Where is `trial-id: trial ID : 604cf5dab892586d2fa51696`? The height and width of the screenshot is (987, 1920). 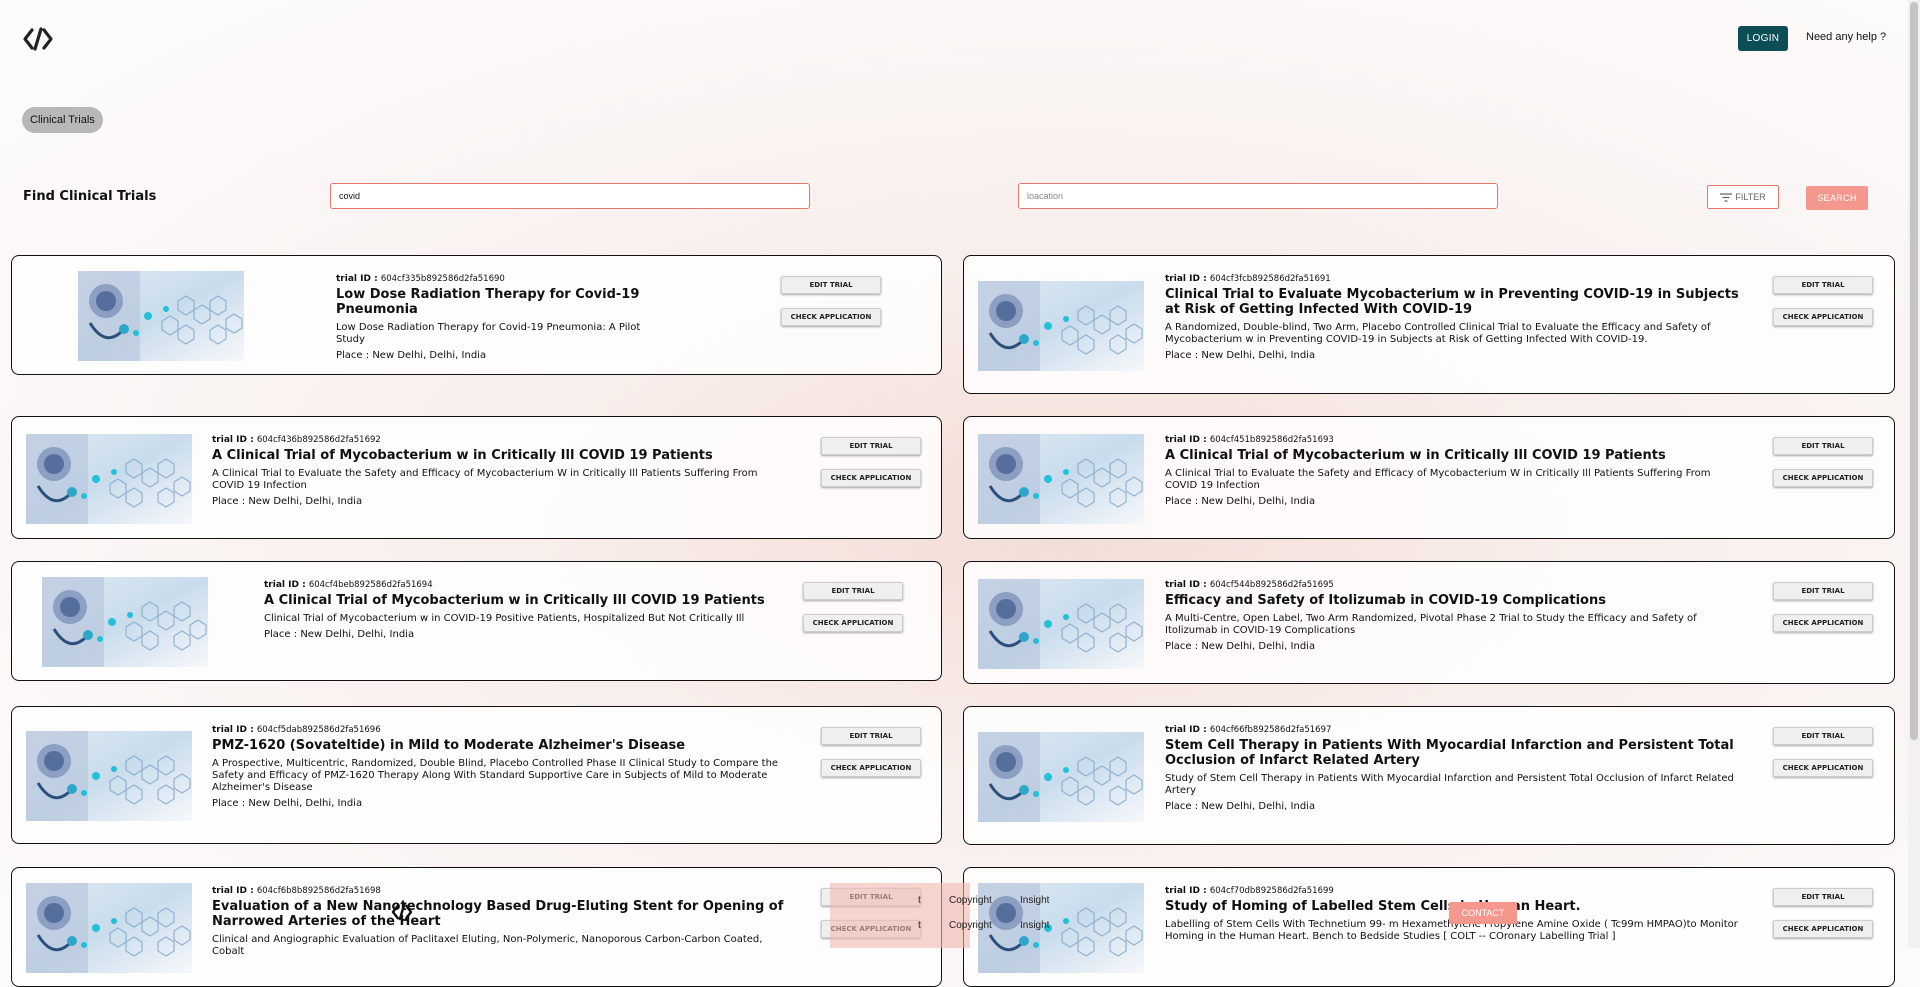 trial-id: trial ID : 604cf5dab892586d2fa51696 is located at coordinates (296, 730).